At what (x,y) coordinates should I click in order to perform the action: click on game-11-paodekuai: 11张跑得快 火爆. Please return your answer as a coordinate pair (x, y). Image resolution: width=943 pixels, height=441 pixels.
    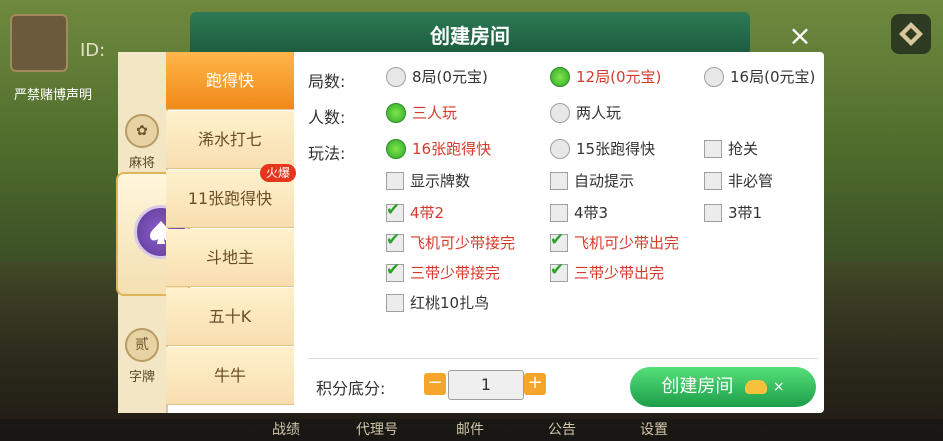
    Looking at the image, I should click on (231, 196).